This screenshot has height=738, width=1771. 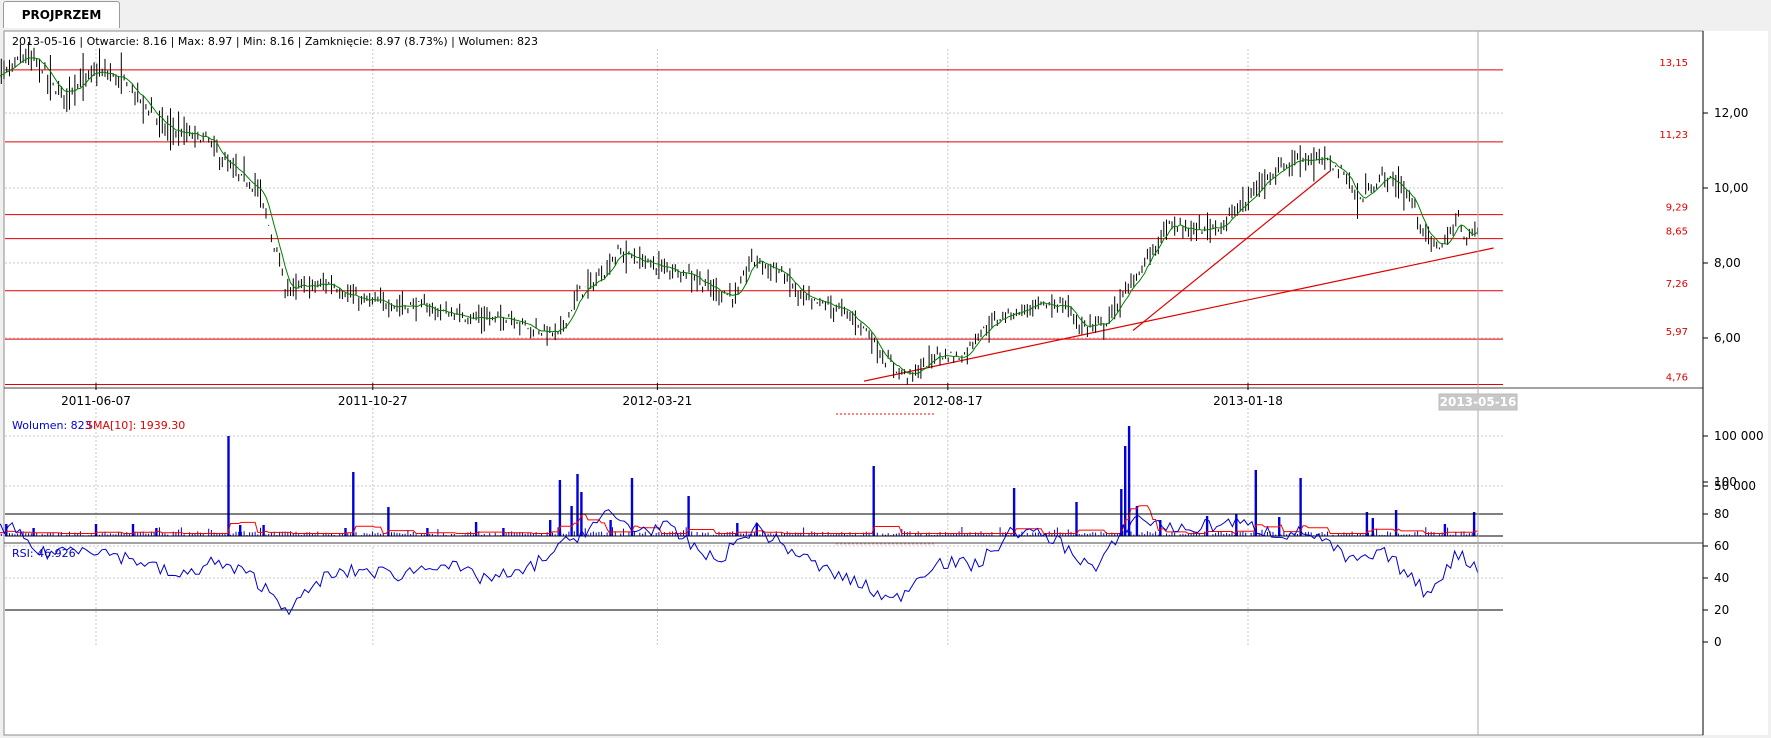 What do you see at coordinates (1735, 383) in the screenshot?
I see `axis-background` at bounding box center [1735, 383].